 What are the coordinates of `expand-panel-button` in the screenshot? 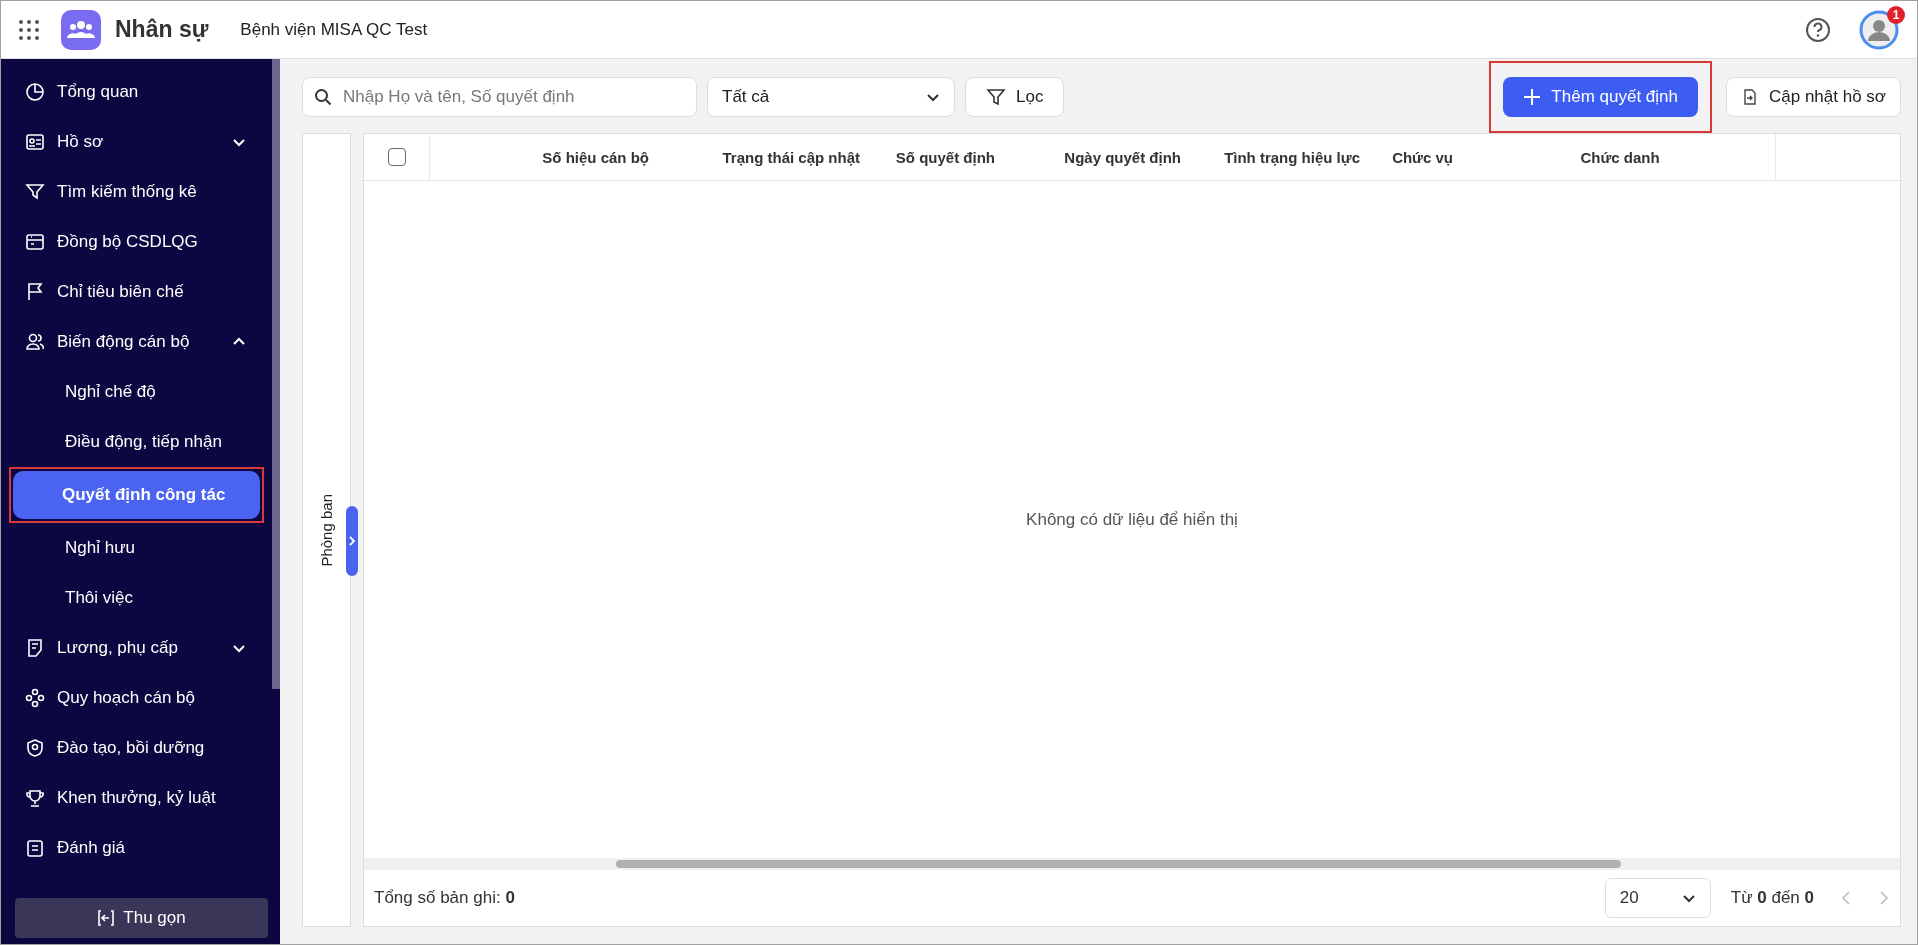 It's located at (352, 541).